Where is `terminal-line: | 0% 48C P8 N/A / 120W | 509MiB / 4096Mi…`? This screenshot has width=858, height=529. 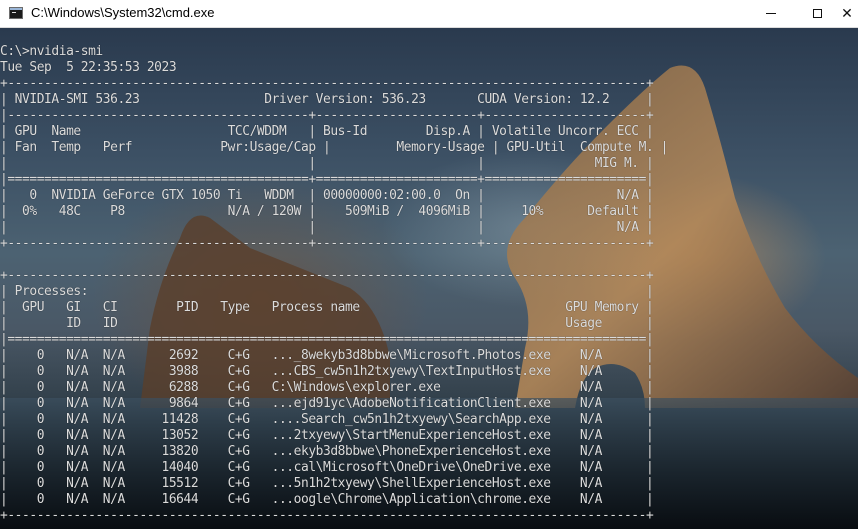 terminal-line: | 0% 48C P8 N/A / 120W | 509MiB / 4096Mi… is located at coordinates (327, 211).